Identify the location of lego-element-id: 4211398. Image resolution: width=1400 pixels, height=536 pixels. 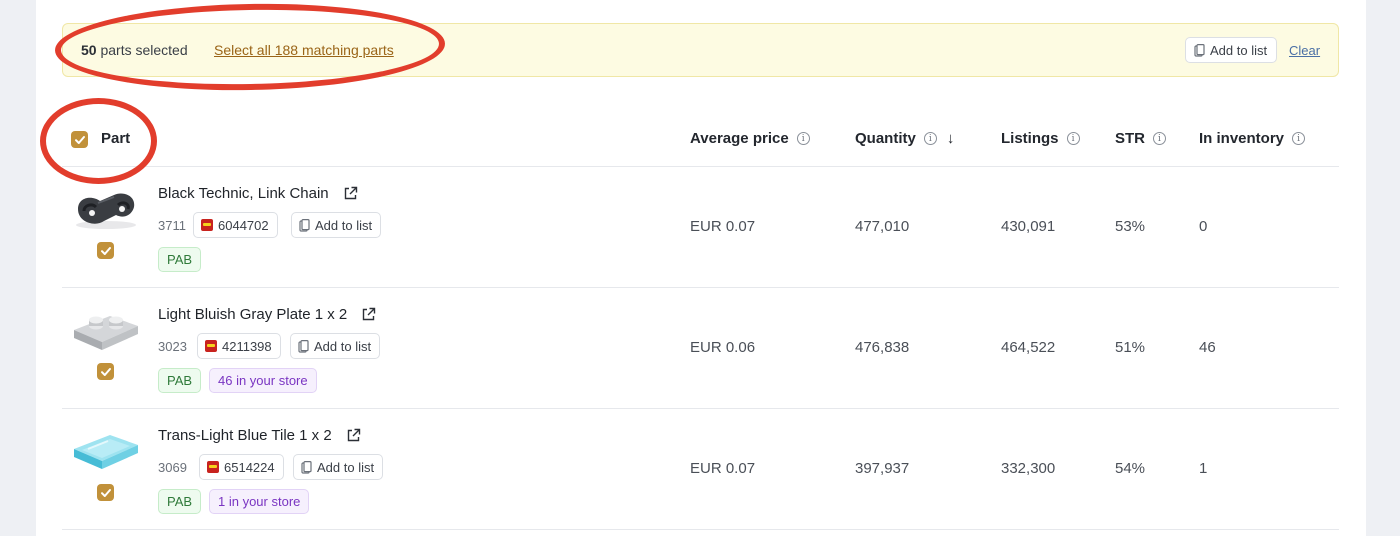
(247, 346).